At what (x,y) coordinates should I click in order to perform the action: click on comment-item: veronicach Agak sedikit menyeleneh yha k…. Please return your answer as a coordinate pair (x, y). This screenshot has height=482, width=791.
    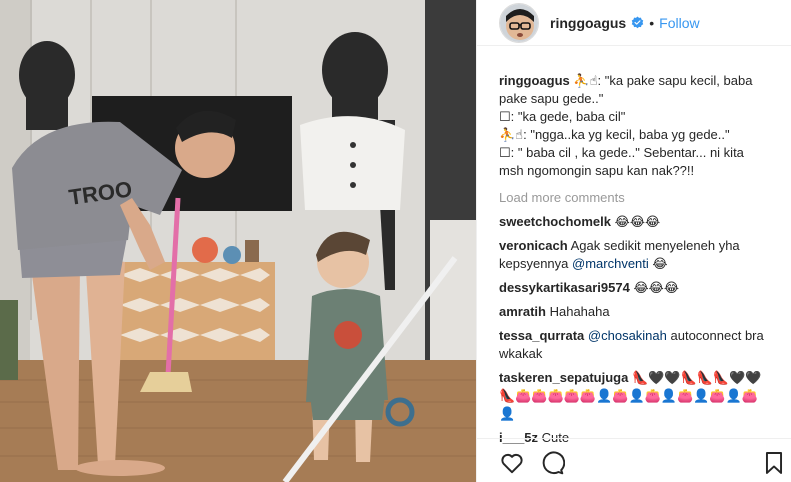
    Looking at the image, I should click on (633, 255).